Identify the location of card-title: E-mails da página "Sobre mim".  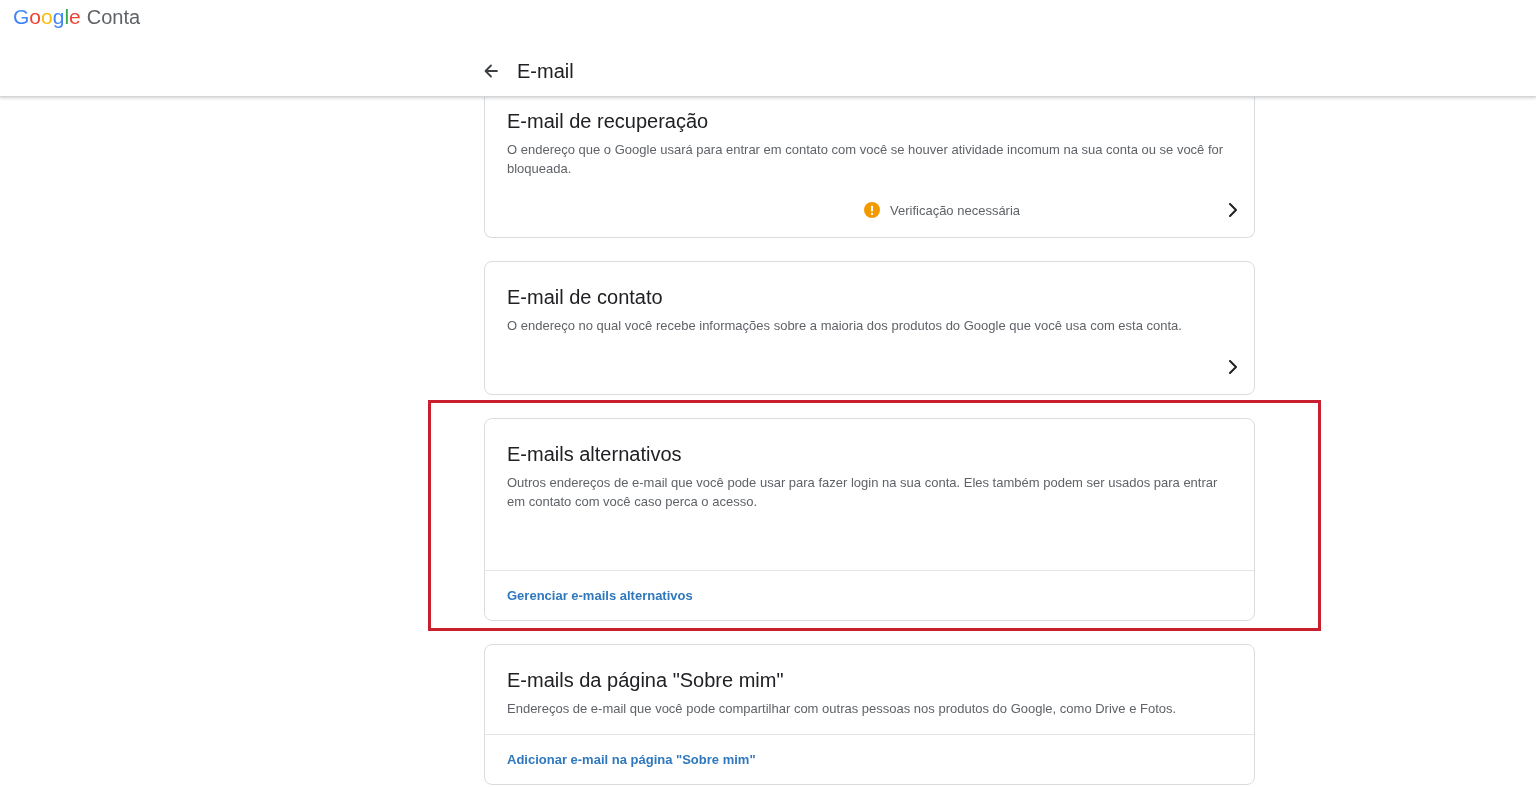
(646, 680).